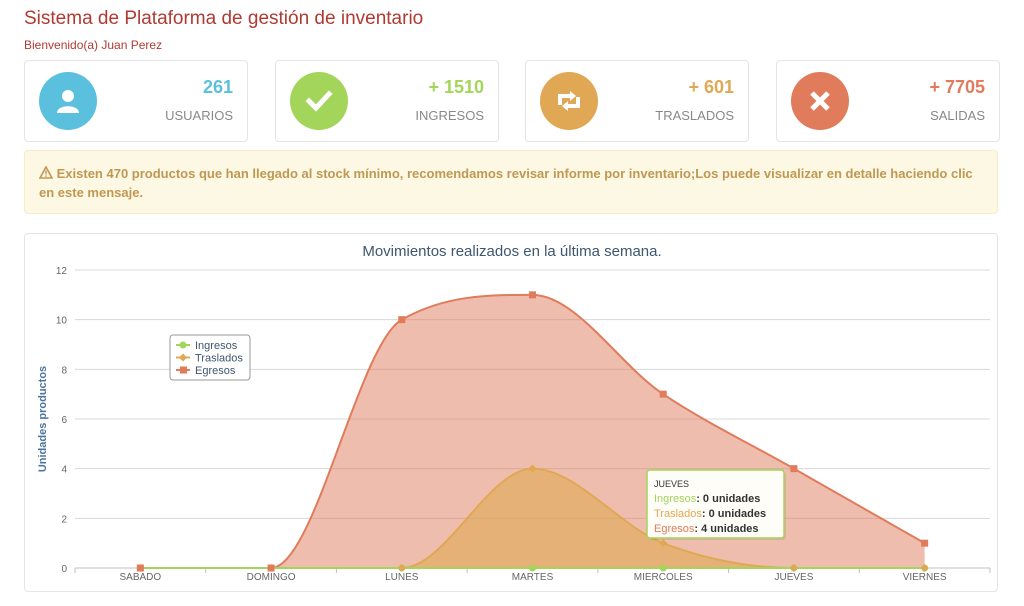 The width and height of the screenshot is (1024, 606). I want to click on y-tick-label: 6, so click(64, 420).